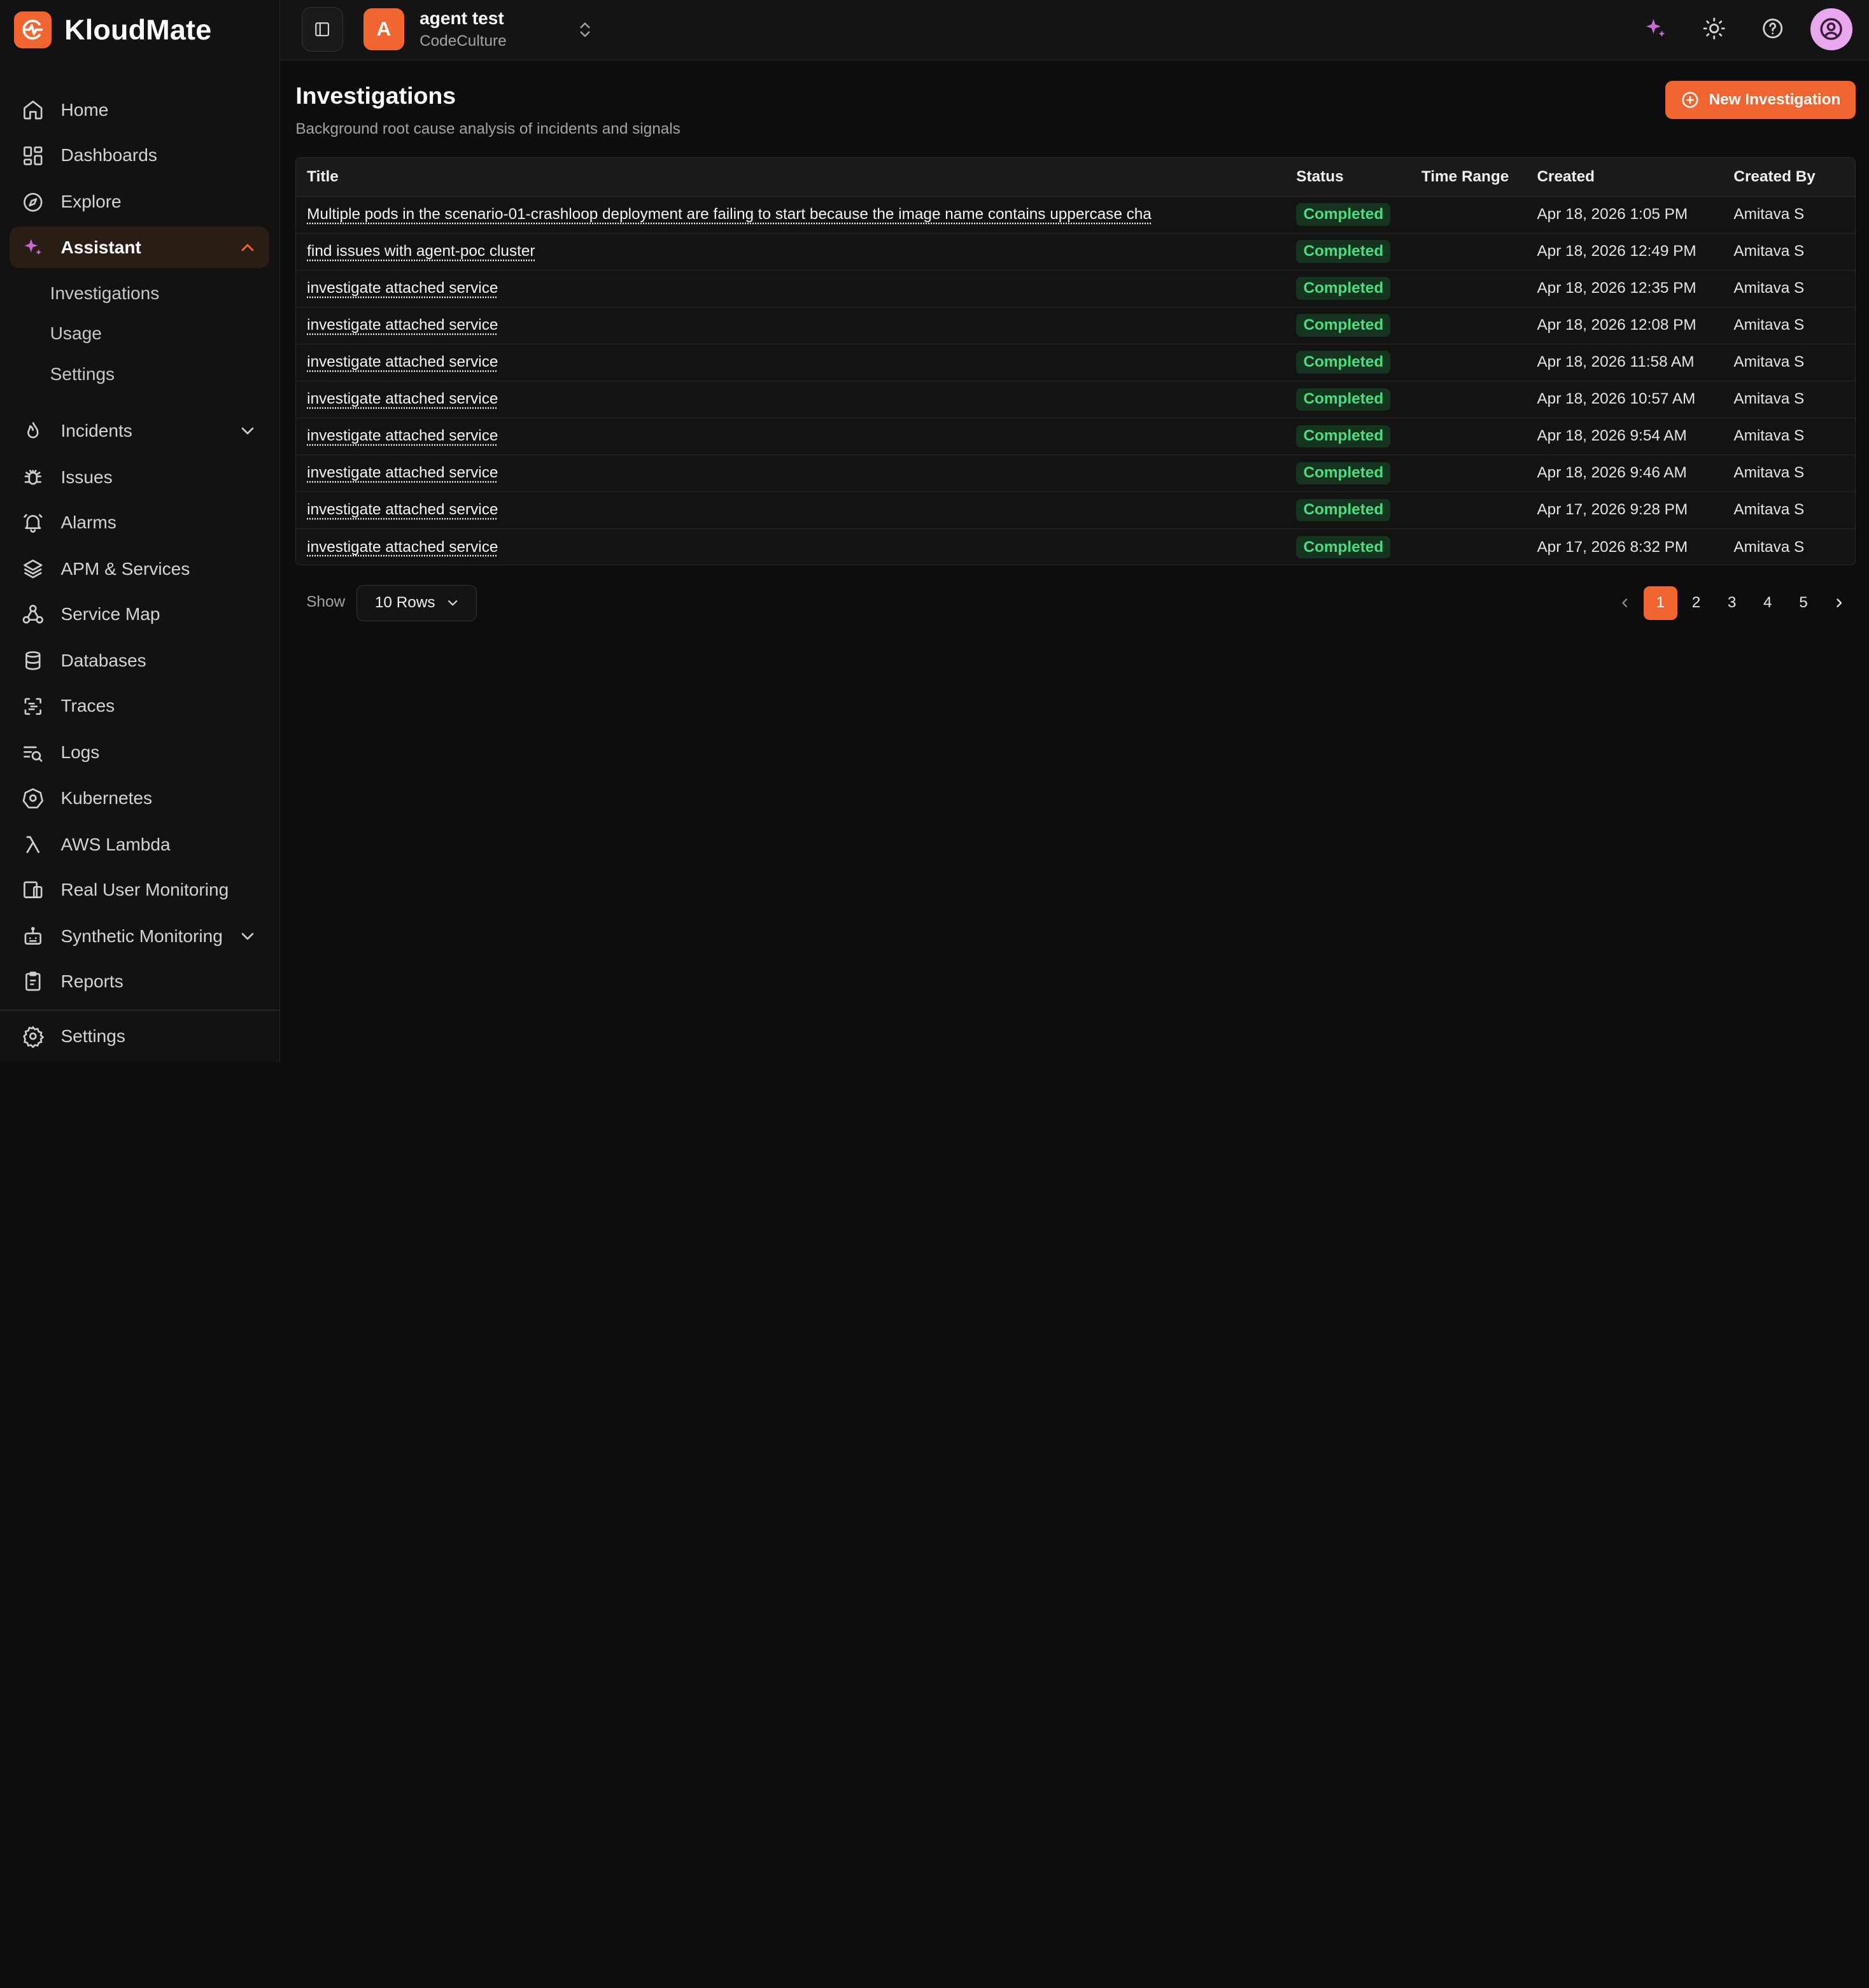  I want to click on rows-per-page-select: 10 Rows, so click(416, 603).